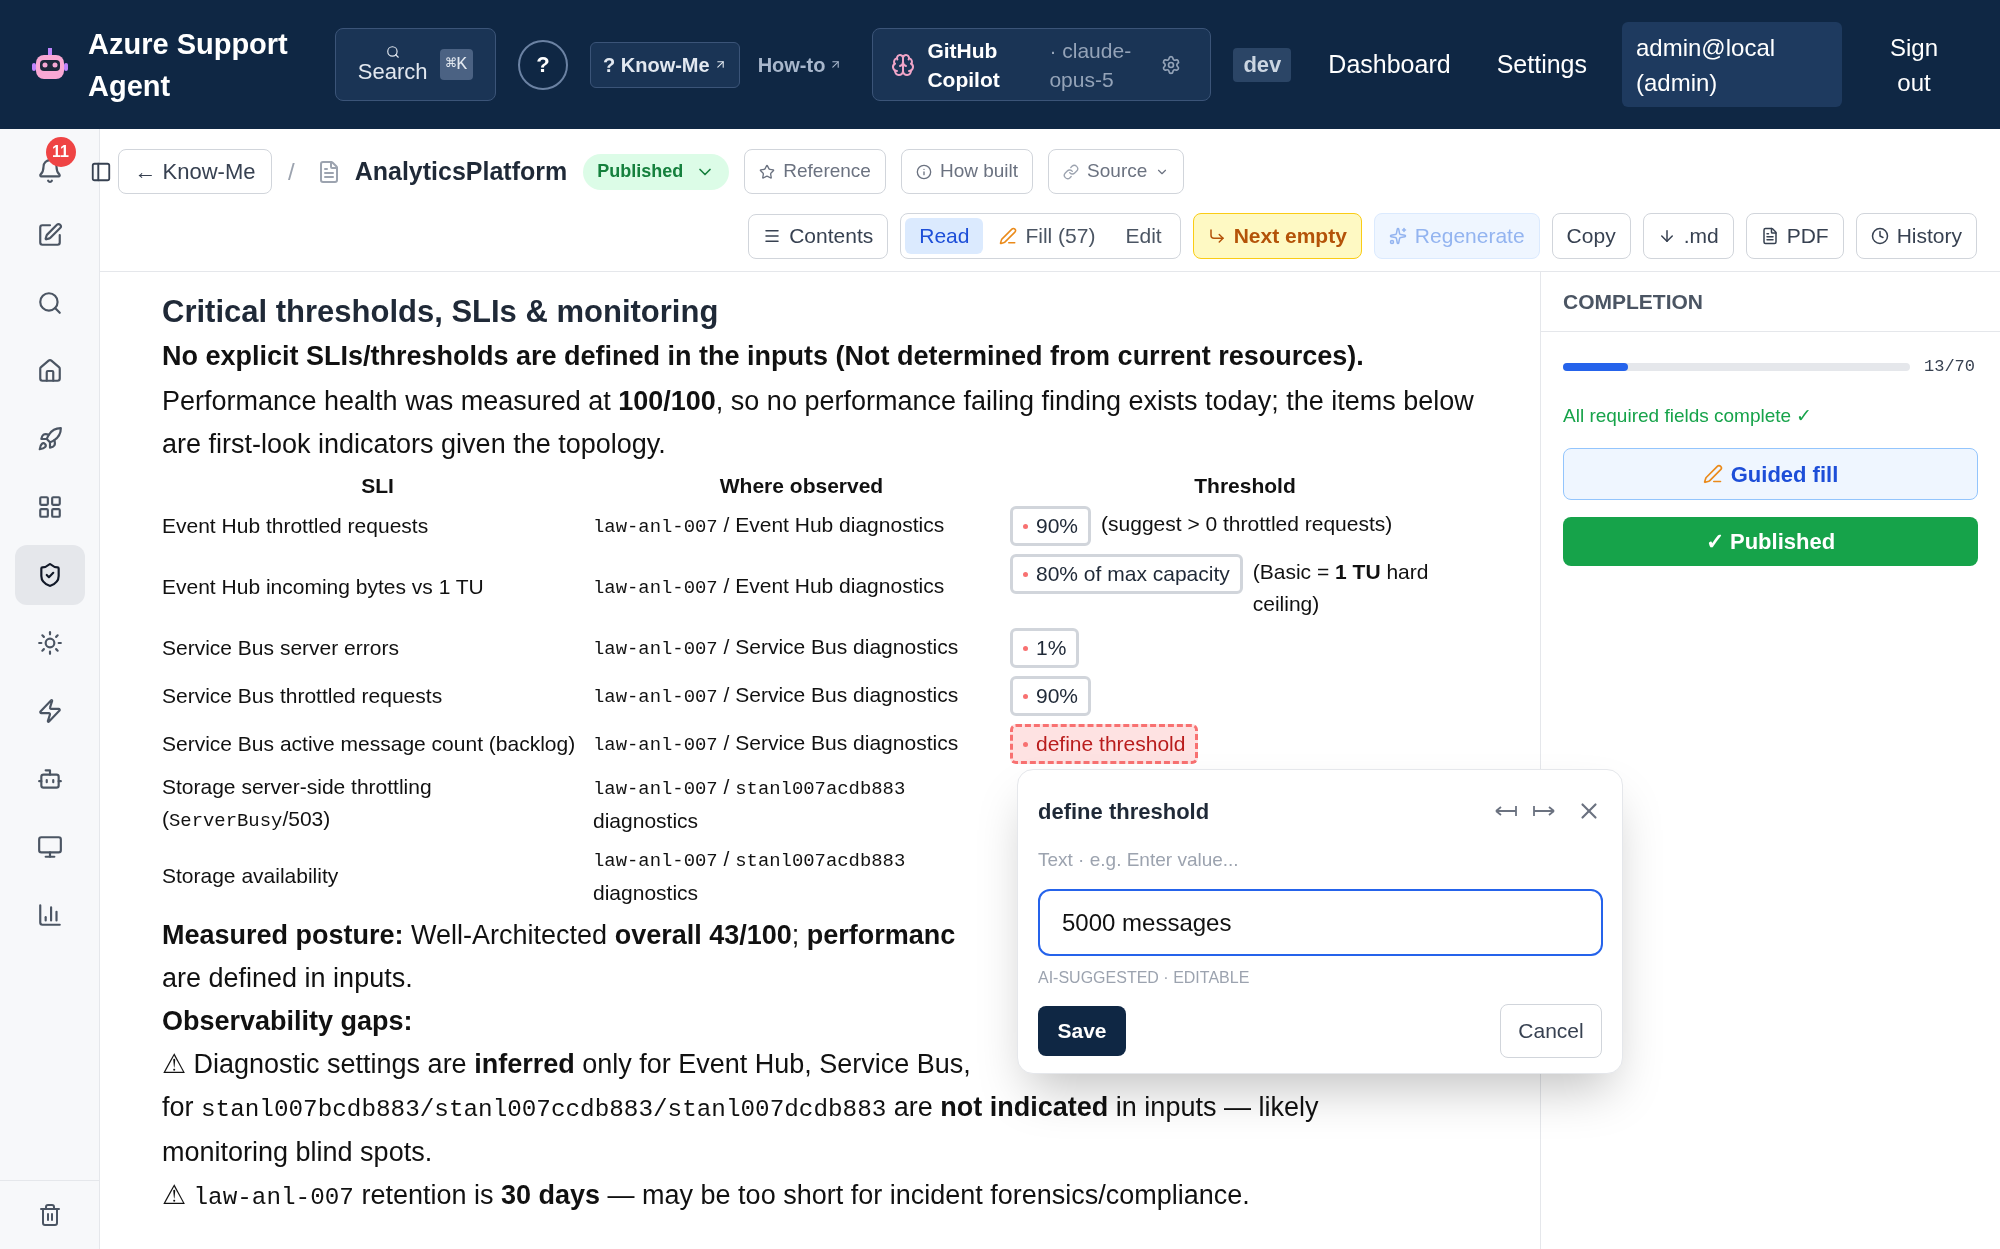  What do you see at coordinates (818, 236) in the screenshot?
I see `contents-button: Contents` at bounding box center [818, 236].